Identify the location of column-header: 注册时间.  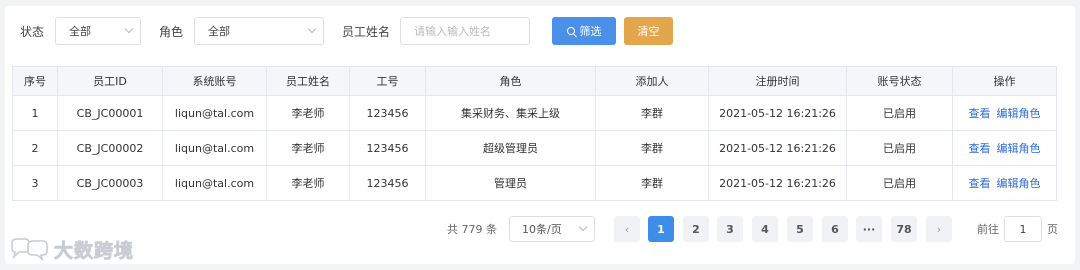
(777, 81).